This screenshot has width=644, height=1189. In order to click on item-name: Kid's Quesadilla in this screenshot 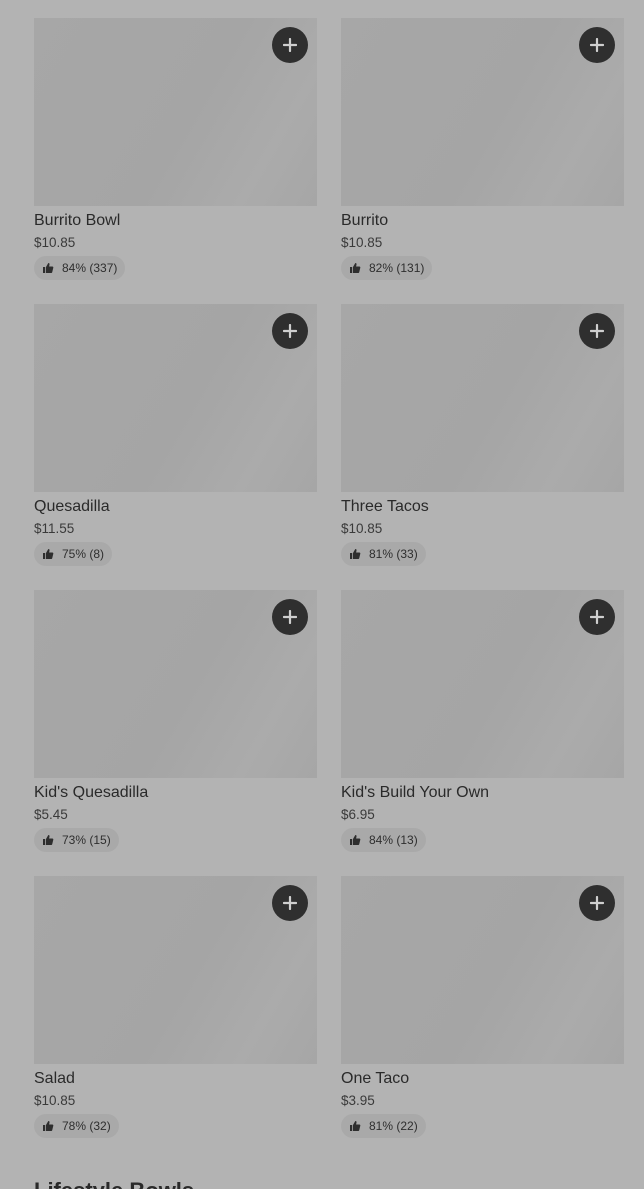, I will do `click(91, 792)`.